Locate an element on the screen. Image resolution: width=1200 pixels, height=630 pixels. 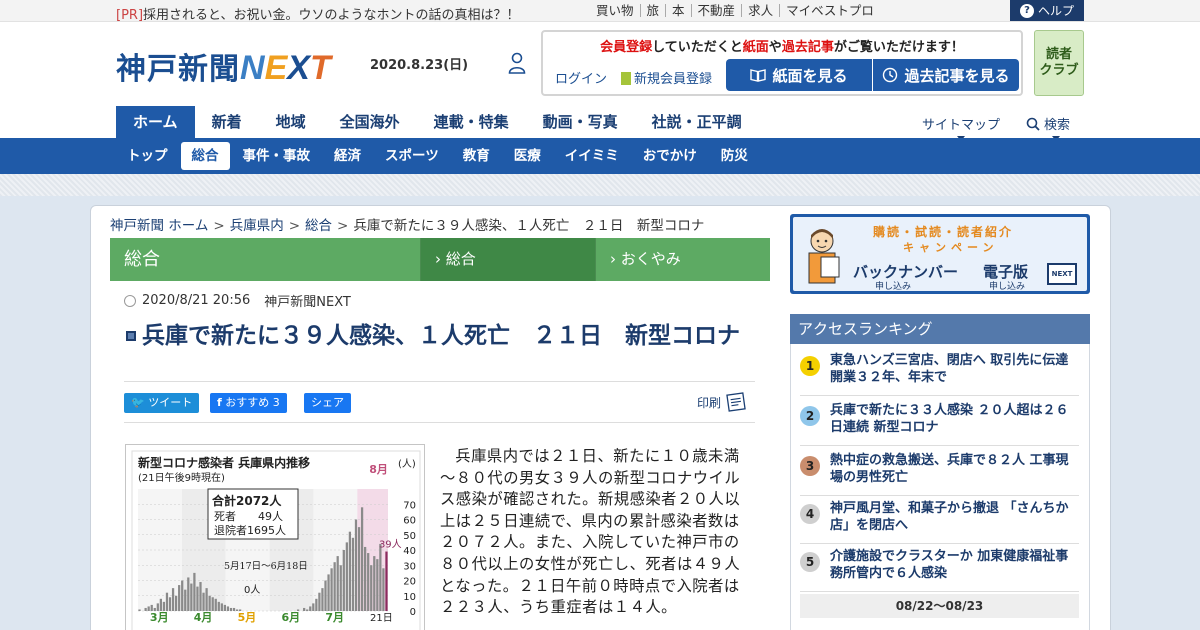
readers-club-button: 読者 クラブ is located at coordinates (1059, 63).